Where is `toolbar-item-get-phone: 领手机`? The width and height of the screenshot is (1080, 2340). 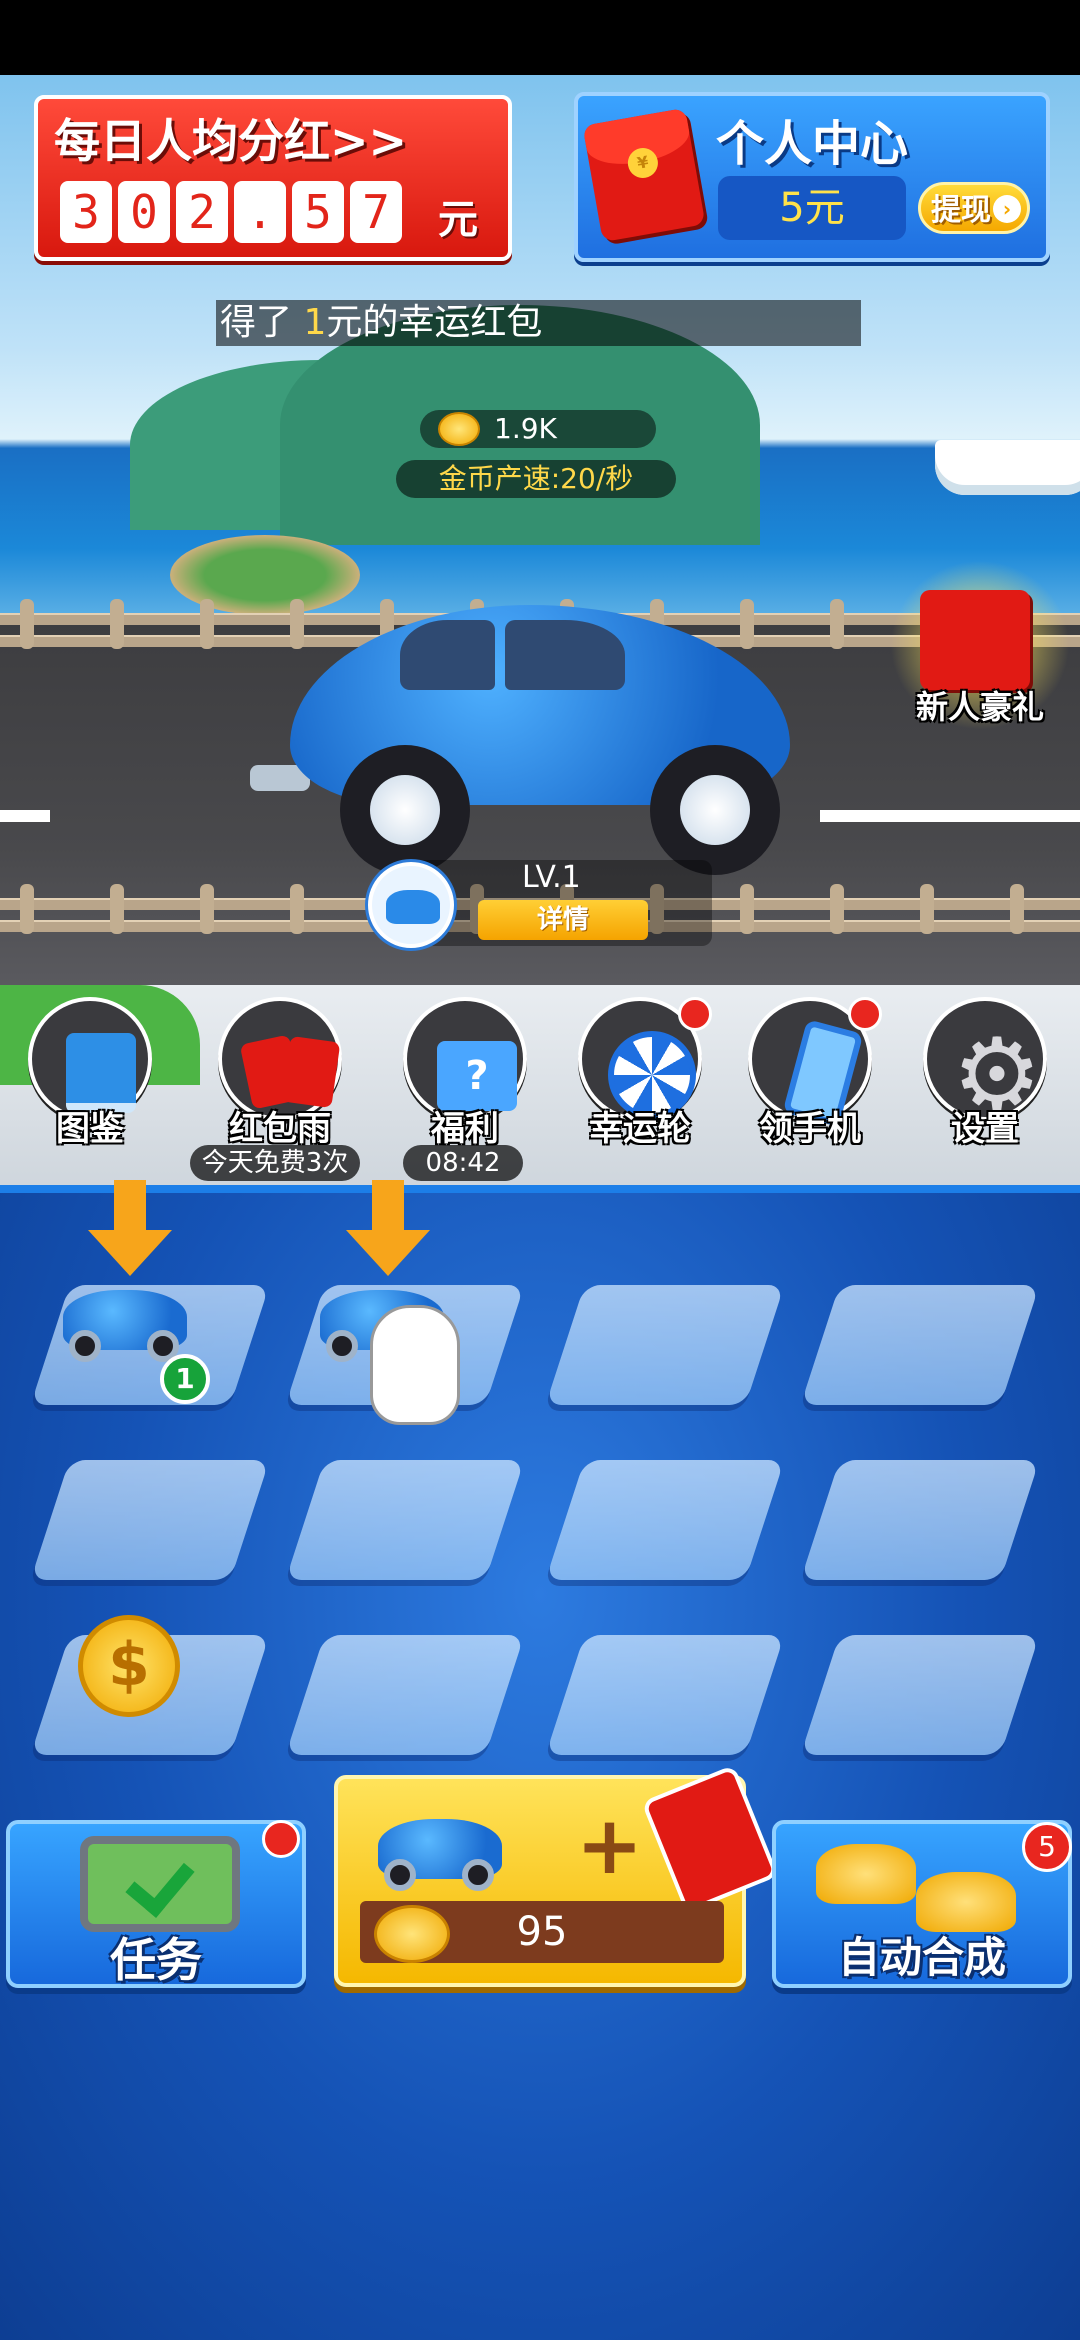 toolbar-item-get-phone: 领手机 is located at coordinates (811, 1080).